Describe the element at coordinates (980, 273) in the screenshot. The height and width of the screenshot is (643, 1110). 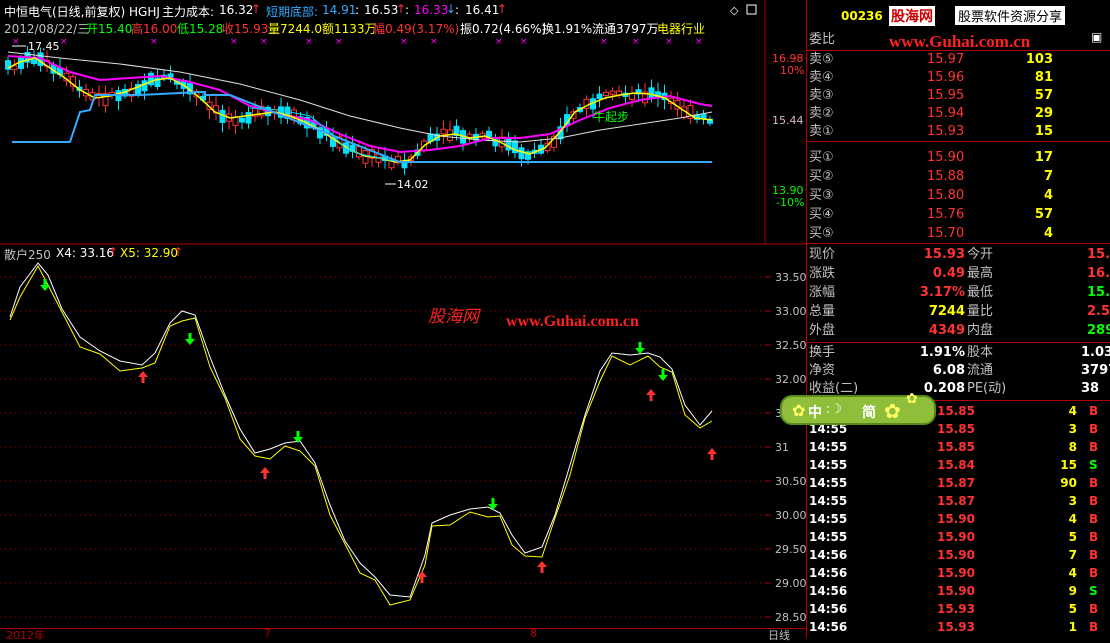
I see `stat-label: 最高` at that location.